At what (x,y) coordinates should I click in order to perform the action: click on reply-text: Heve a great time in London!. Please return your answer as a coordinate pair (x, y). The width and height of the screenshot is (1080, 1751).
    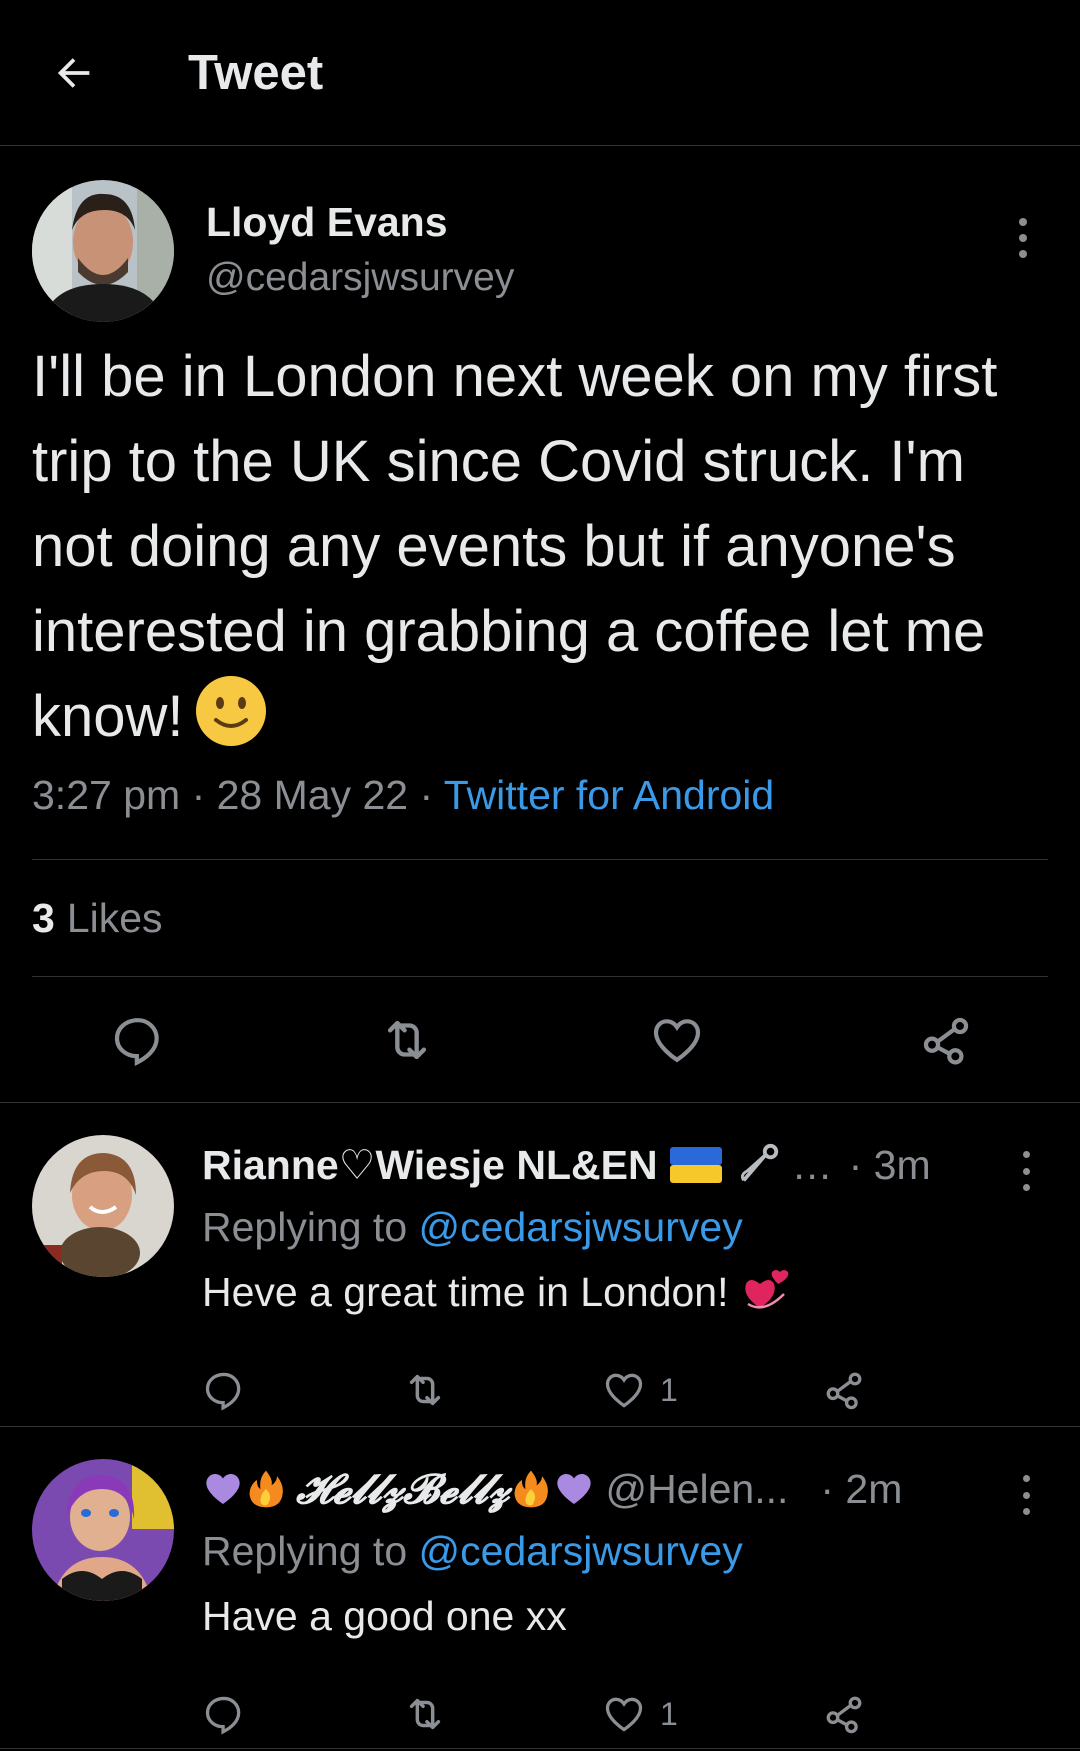
    Looking at the image, I should click on (641, 1292).